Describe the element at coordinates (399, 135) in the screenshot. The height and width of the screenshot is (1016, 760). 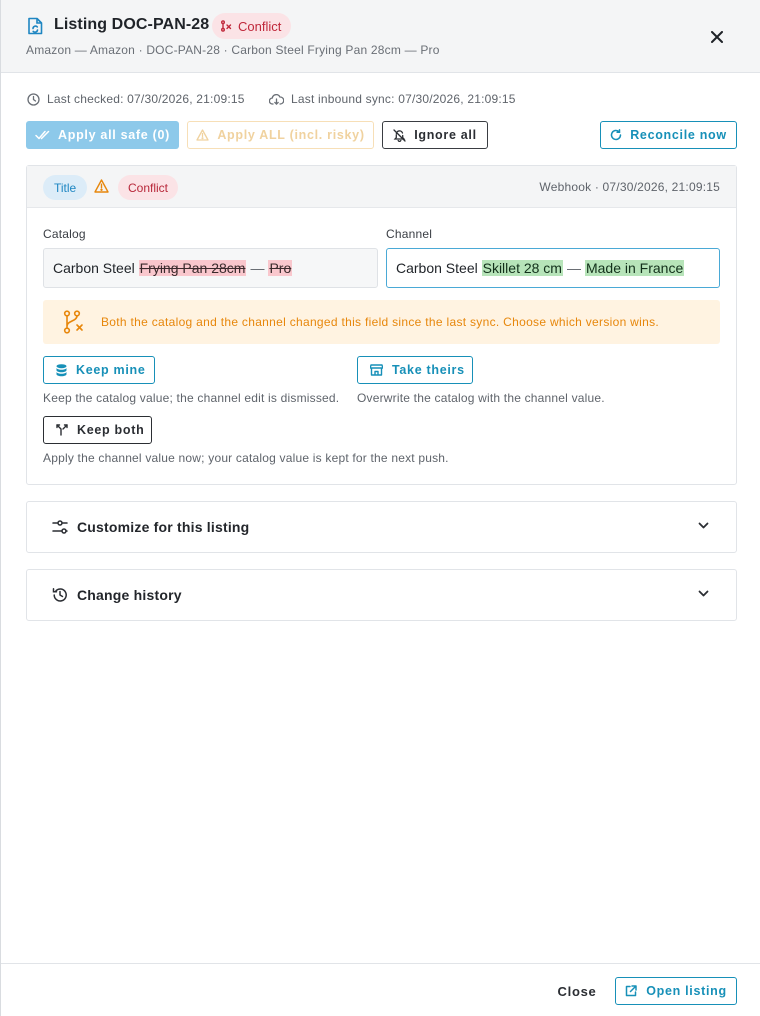
I see `bell-off-icon` at that location.